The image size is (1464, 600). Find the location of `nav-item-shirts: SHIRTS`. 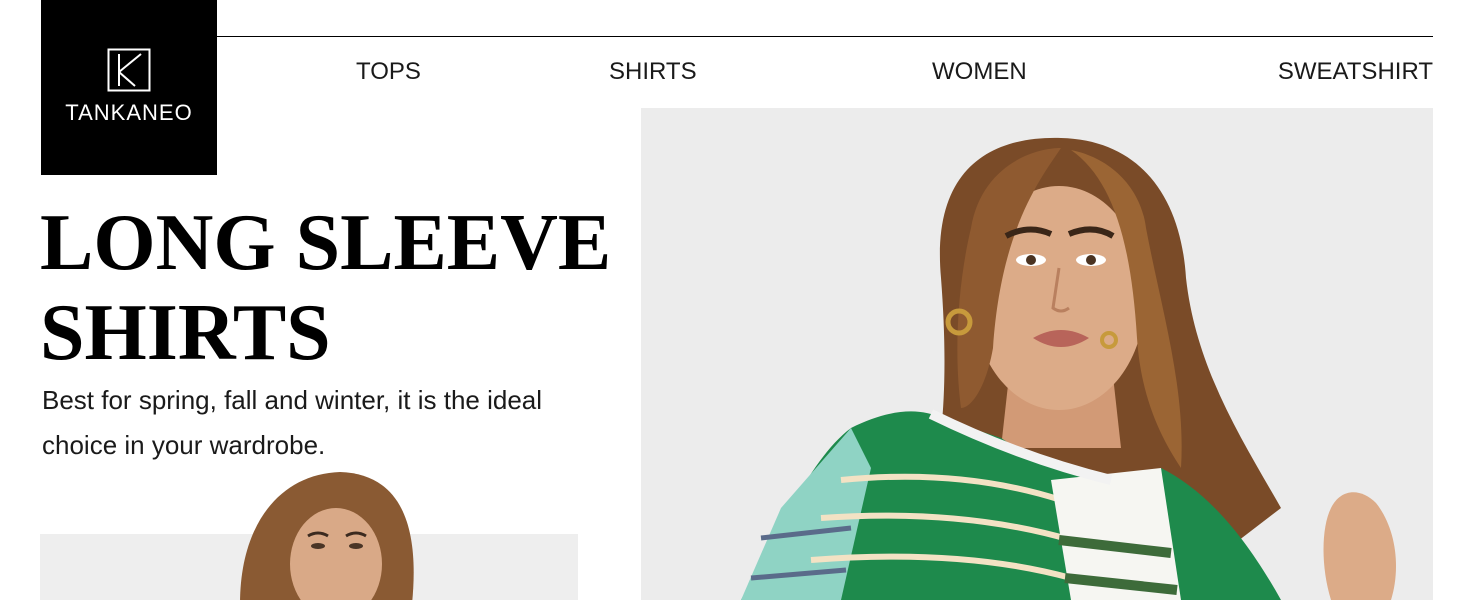

nav-item-shirts: SHIRTS is located at coordinates (653, 72).